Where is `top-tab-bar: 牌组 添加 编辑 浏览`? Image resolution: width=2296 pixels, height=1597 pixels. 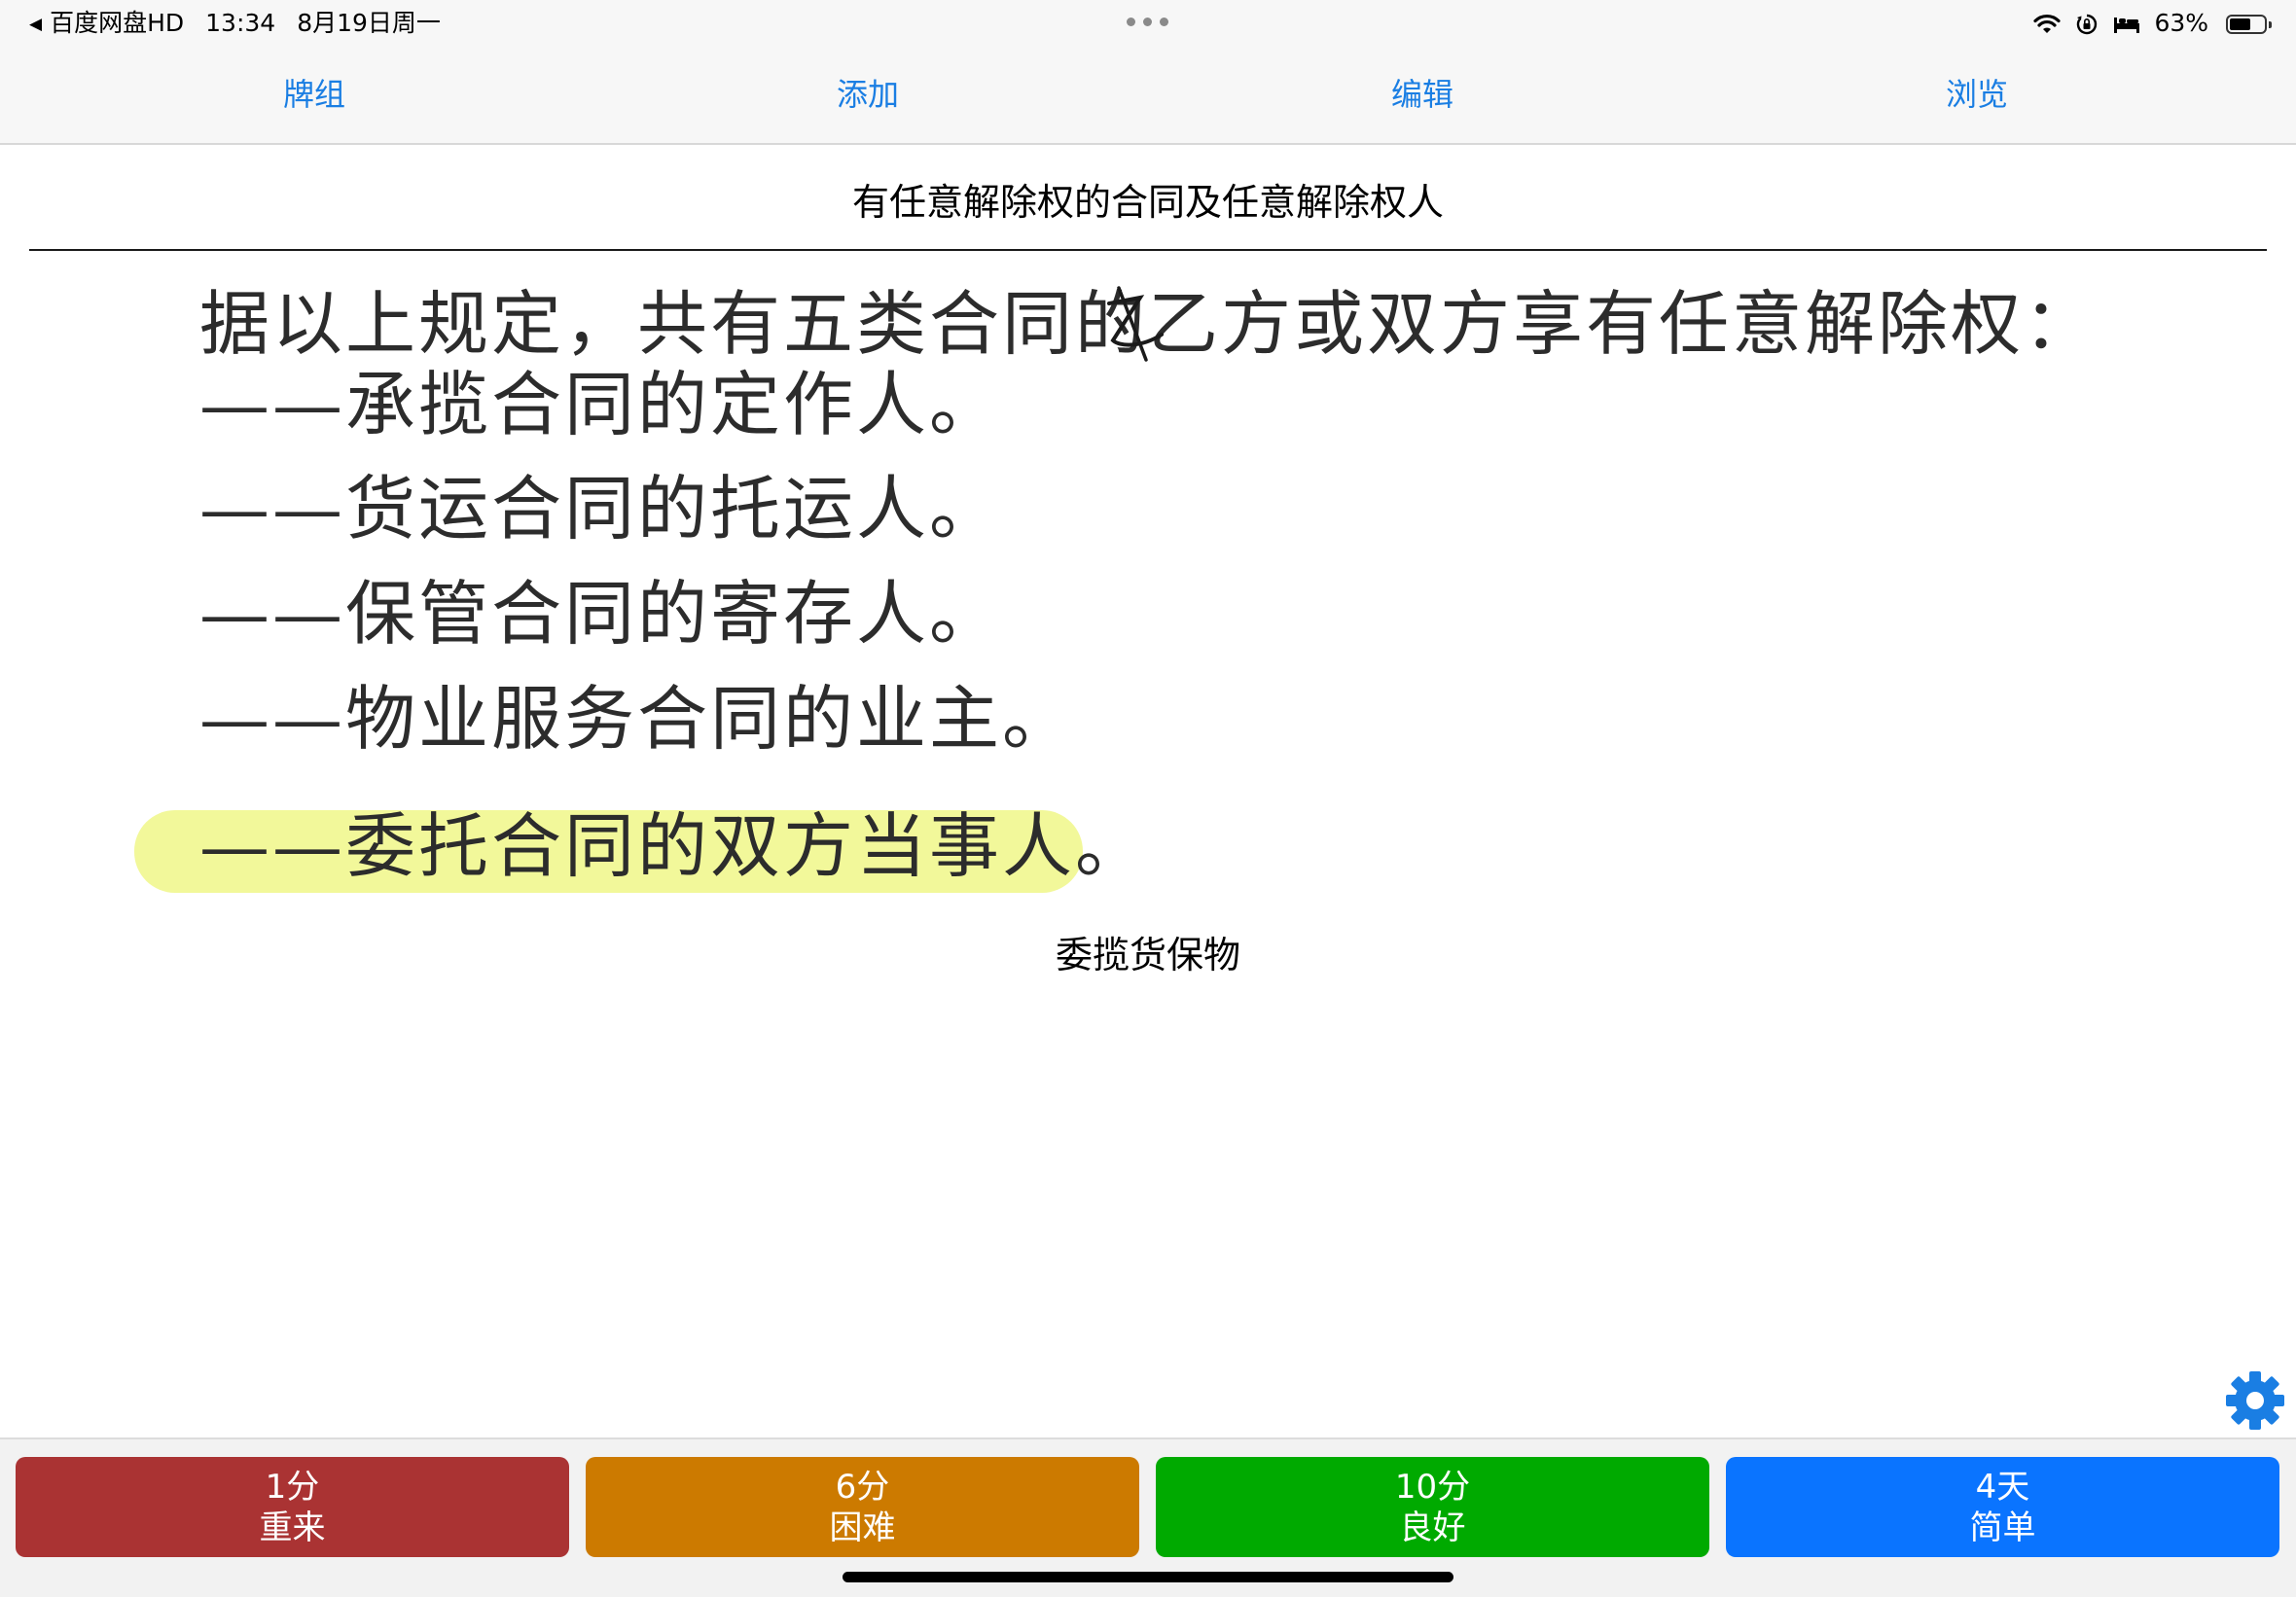
top-tab-bar: 牌组 添加 编辑 浏览 is located at coordinates (1148, 96).